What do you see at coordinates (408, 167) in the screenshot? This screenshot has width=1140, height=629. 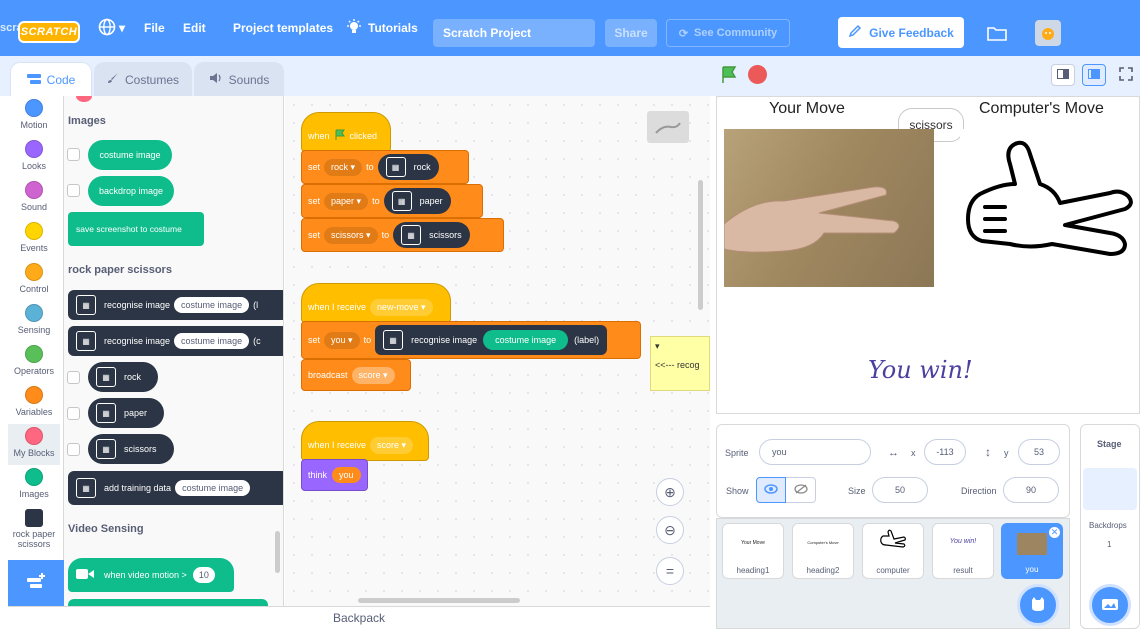 I see `block-rock-reporter: ▦ rock` at bounding box center [408, 167].